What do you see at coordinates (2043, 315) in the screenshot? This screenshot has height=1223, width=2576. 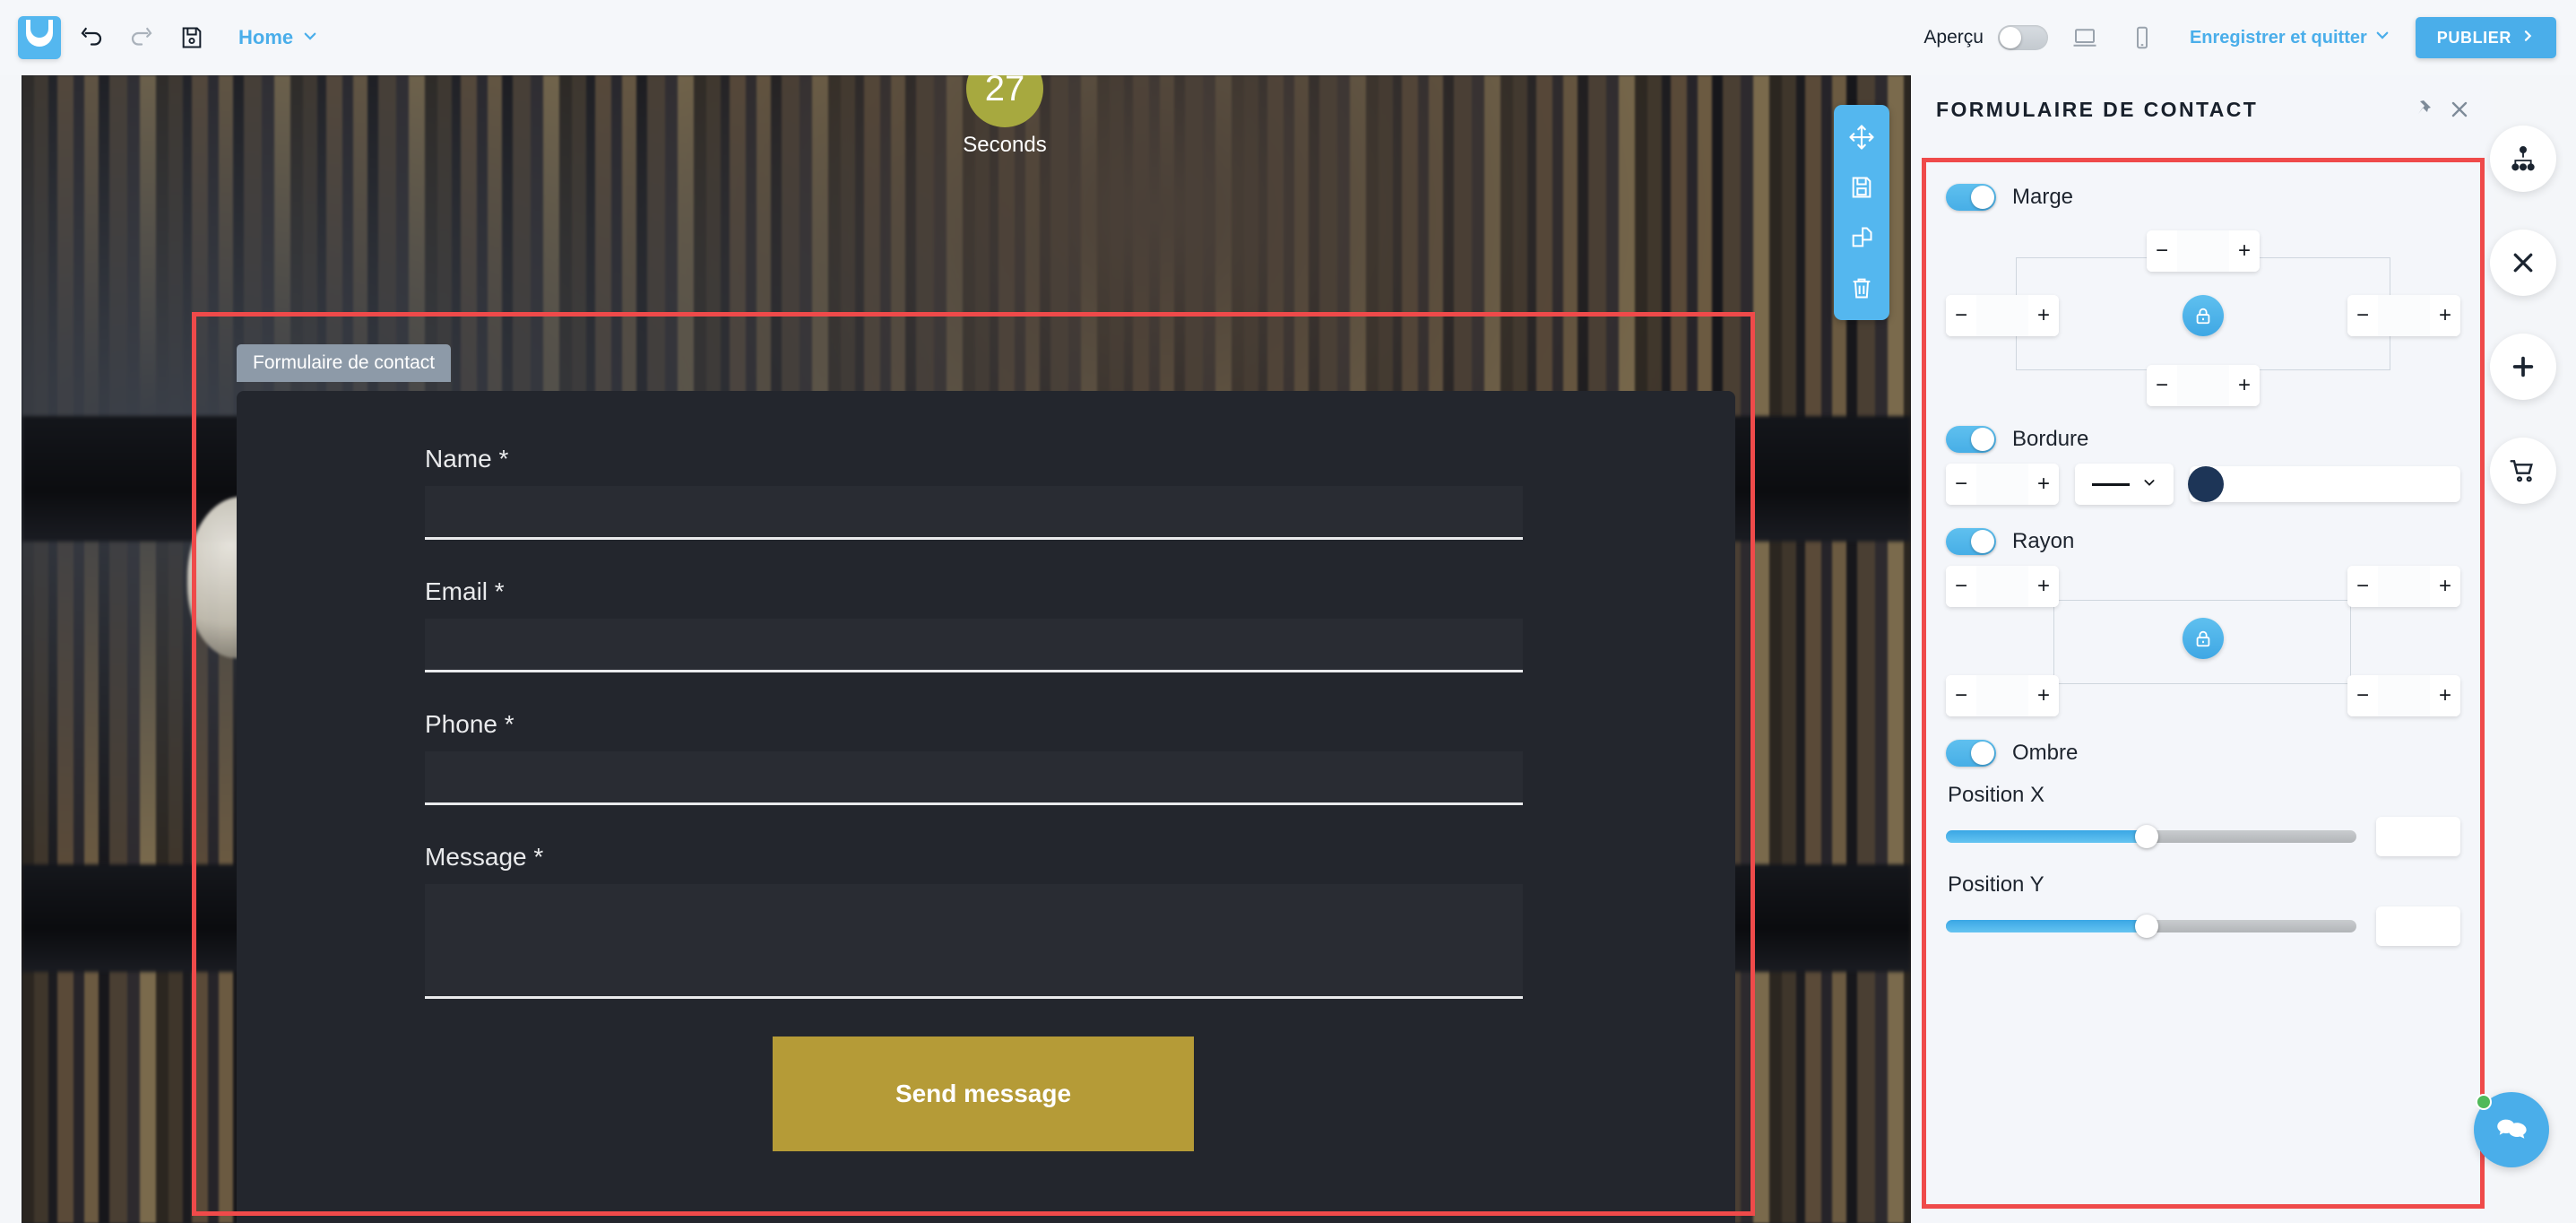 I see `margin-left-plus: +` at bounding box center [2043, 315].